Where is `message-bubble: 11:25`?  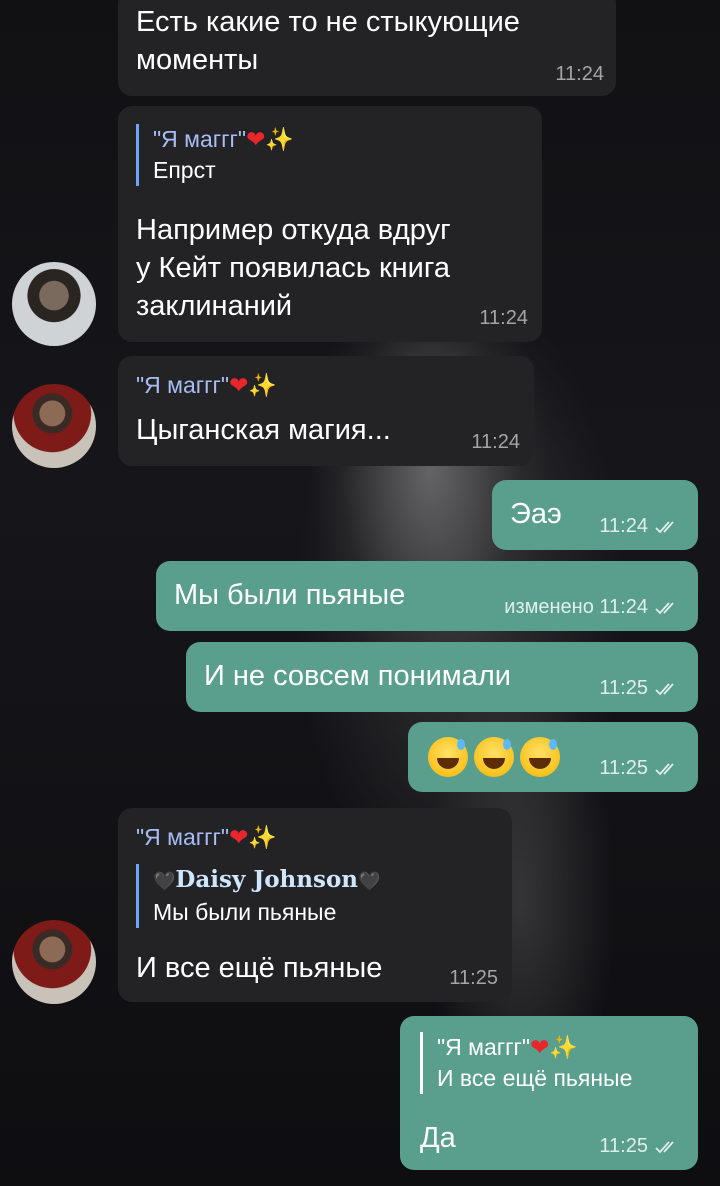
message-bubble: 11:25 is located at coordinates (553, 757).